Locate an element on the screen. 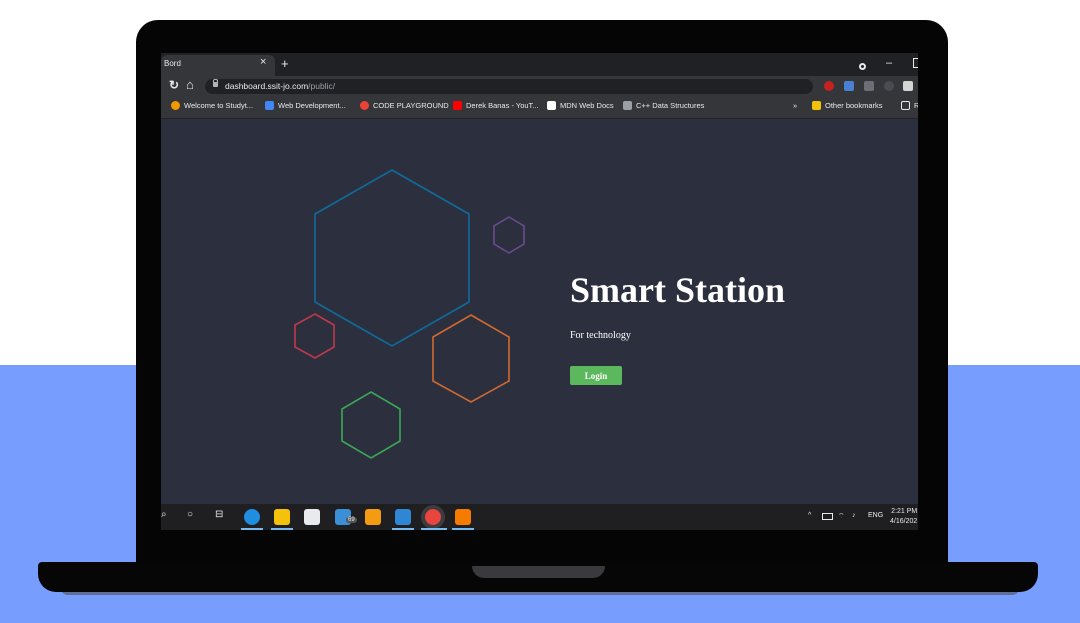  edge-icon is located at coordinates (252, 517).